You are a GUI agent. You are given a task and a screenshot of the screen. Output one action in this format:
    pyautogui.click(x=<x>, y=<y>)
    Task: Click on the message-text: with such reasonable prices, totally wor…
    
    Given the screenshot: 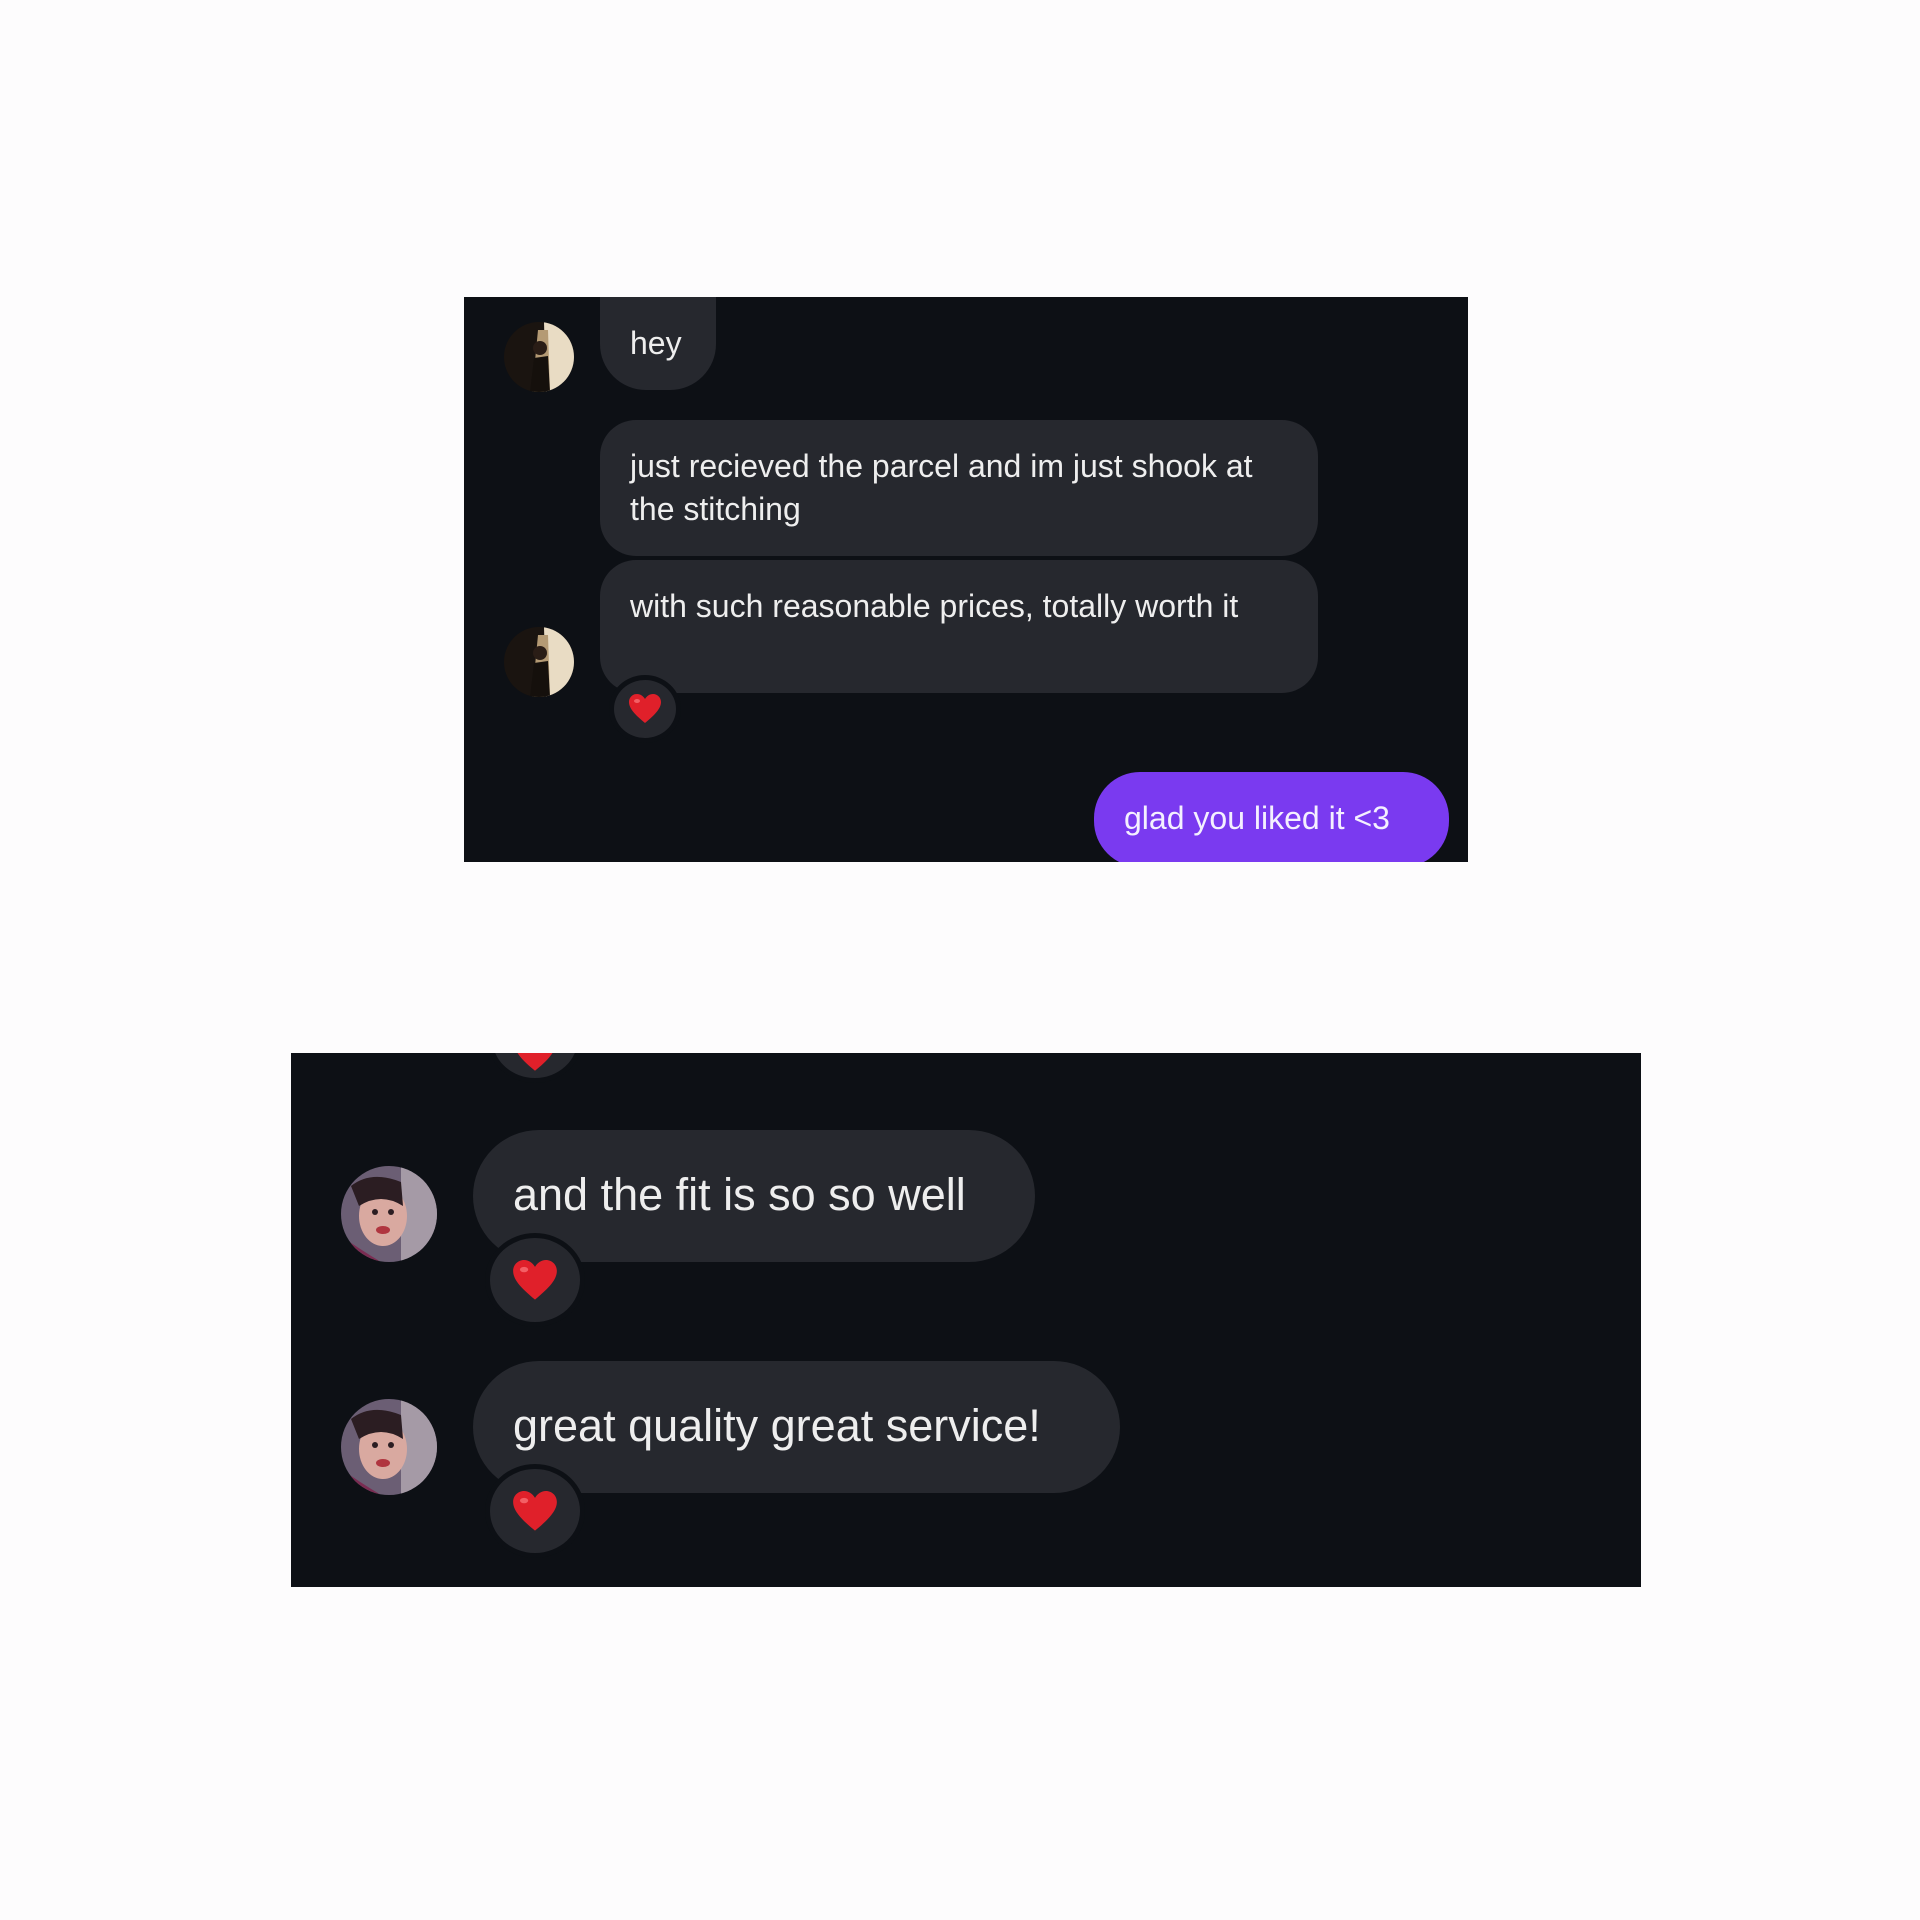 What is the action you would take?
    pyautogui.click(x=934, y=606)
    